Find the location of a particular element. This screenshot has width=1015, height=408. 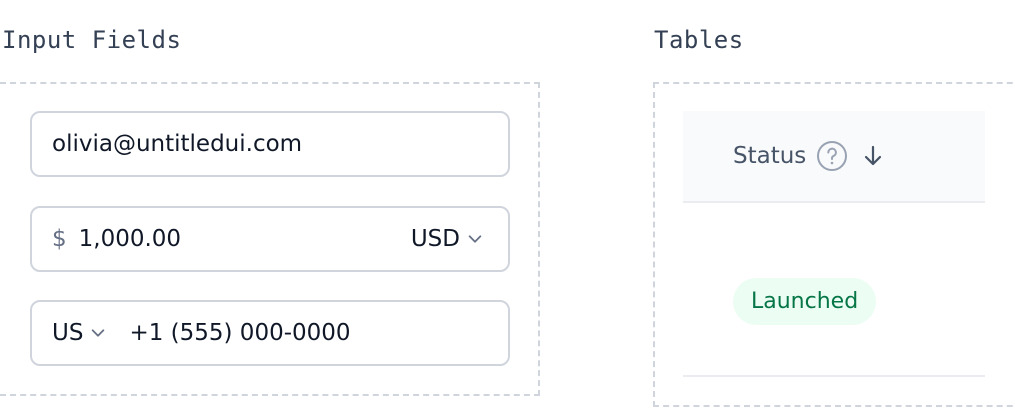

input-fields-title: Input Fields is located at coordinates (92, 40).